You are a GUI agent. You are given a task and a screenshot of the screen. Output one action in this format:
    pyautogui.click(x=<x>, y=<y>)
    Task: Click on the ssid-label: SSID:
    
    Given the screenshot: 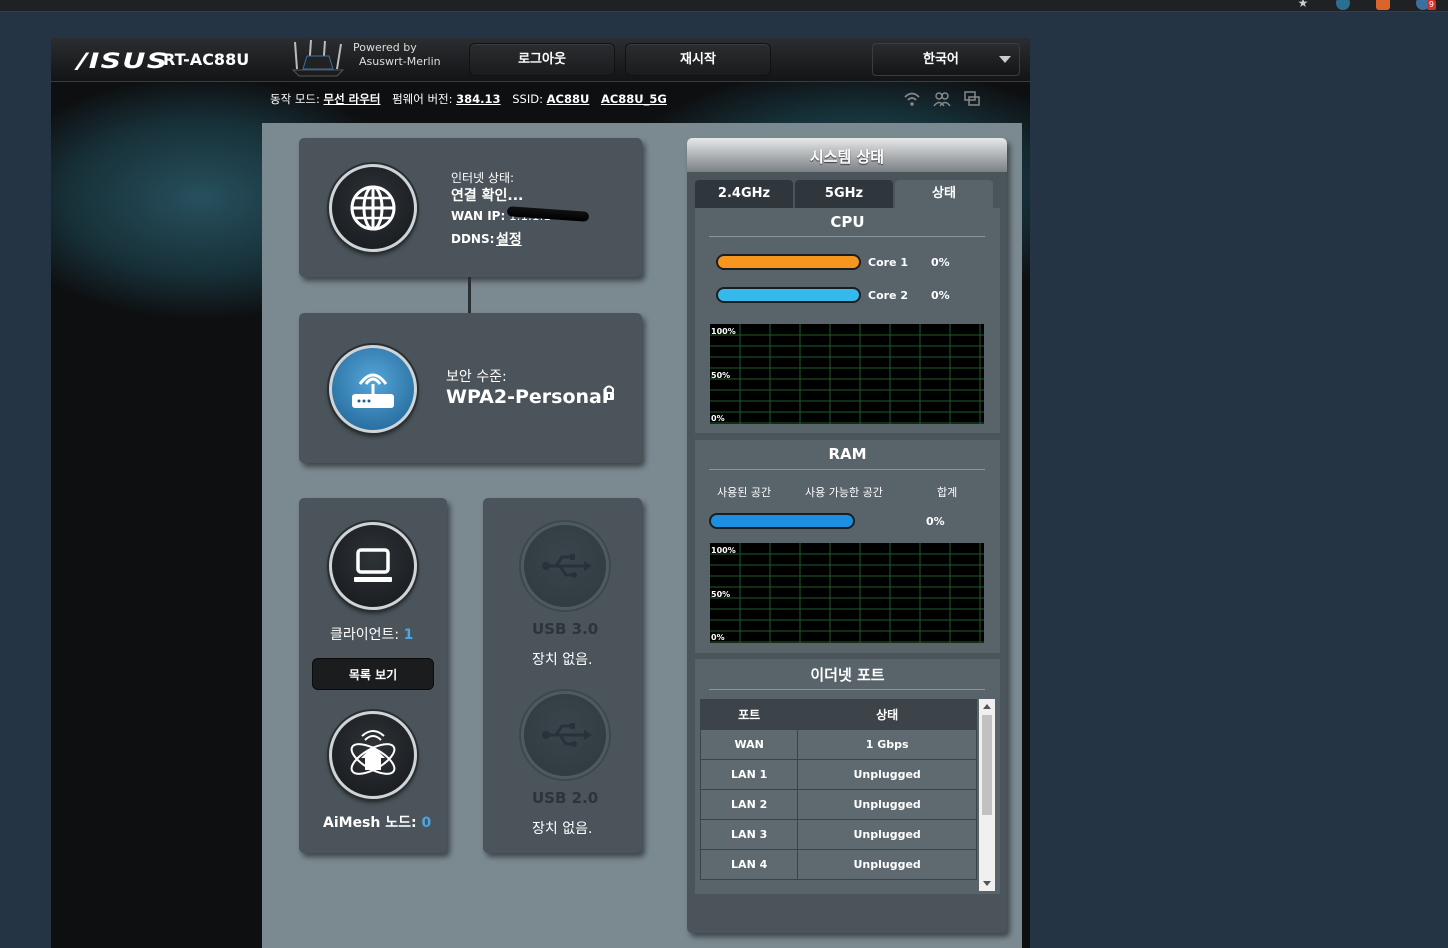 What is the action you would take?
    pyautogui.click(x=527, y=99)
    